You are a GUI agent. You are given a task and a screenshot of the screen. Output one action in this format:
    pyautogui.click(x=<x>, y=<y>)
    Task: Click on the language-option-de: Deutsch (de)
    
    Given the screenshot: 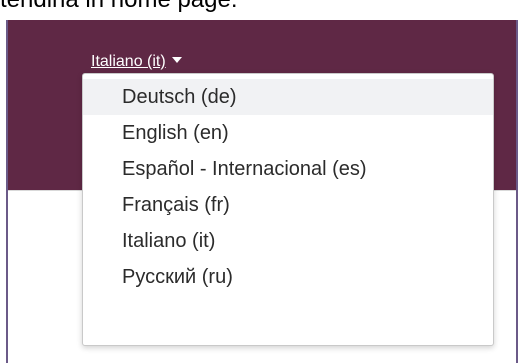 What is the action you would take?
    pyautogui.click(x=288, y=97)
    